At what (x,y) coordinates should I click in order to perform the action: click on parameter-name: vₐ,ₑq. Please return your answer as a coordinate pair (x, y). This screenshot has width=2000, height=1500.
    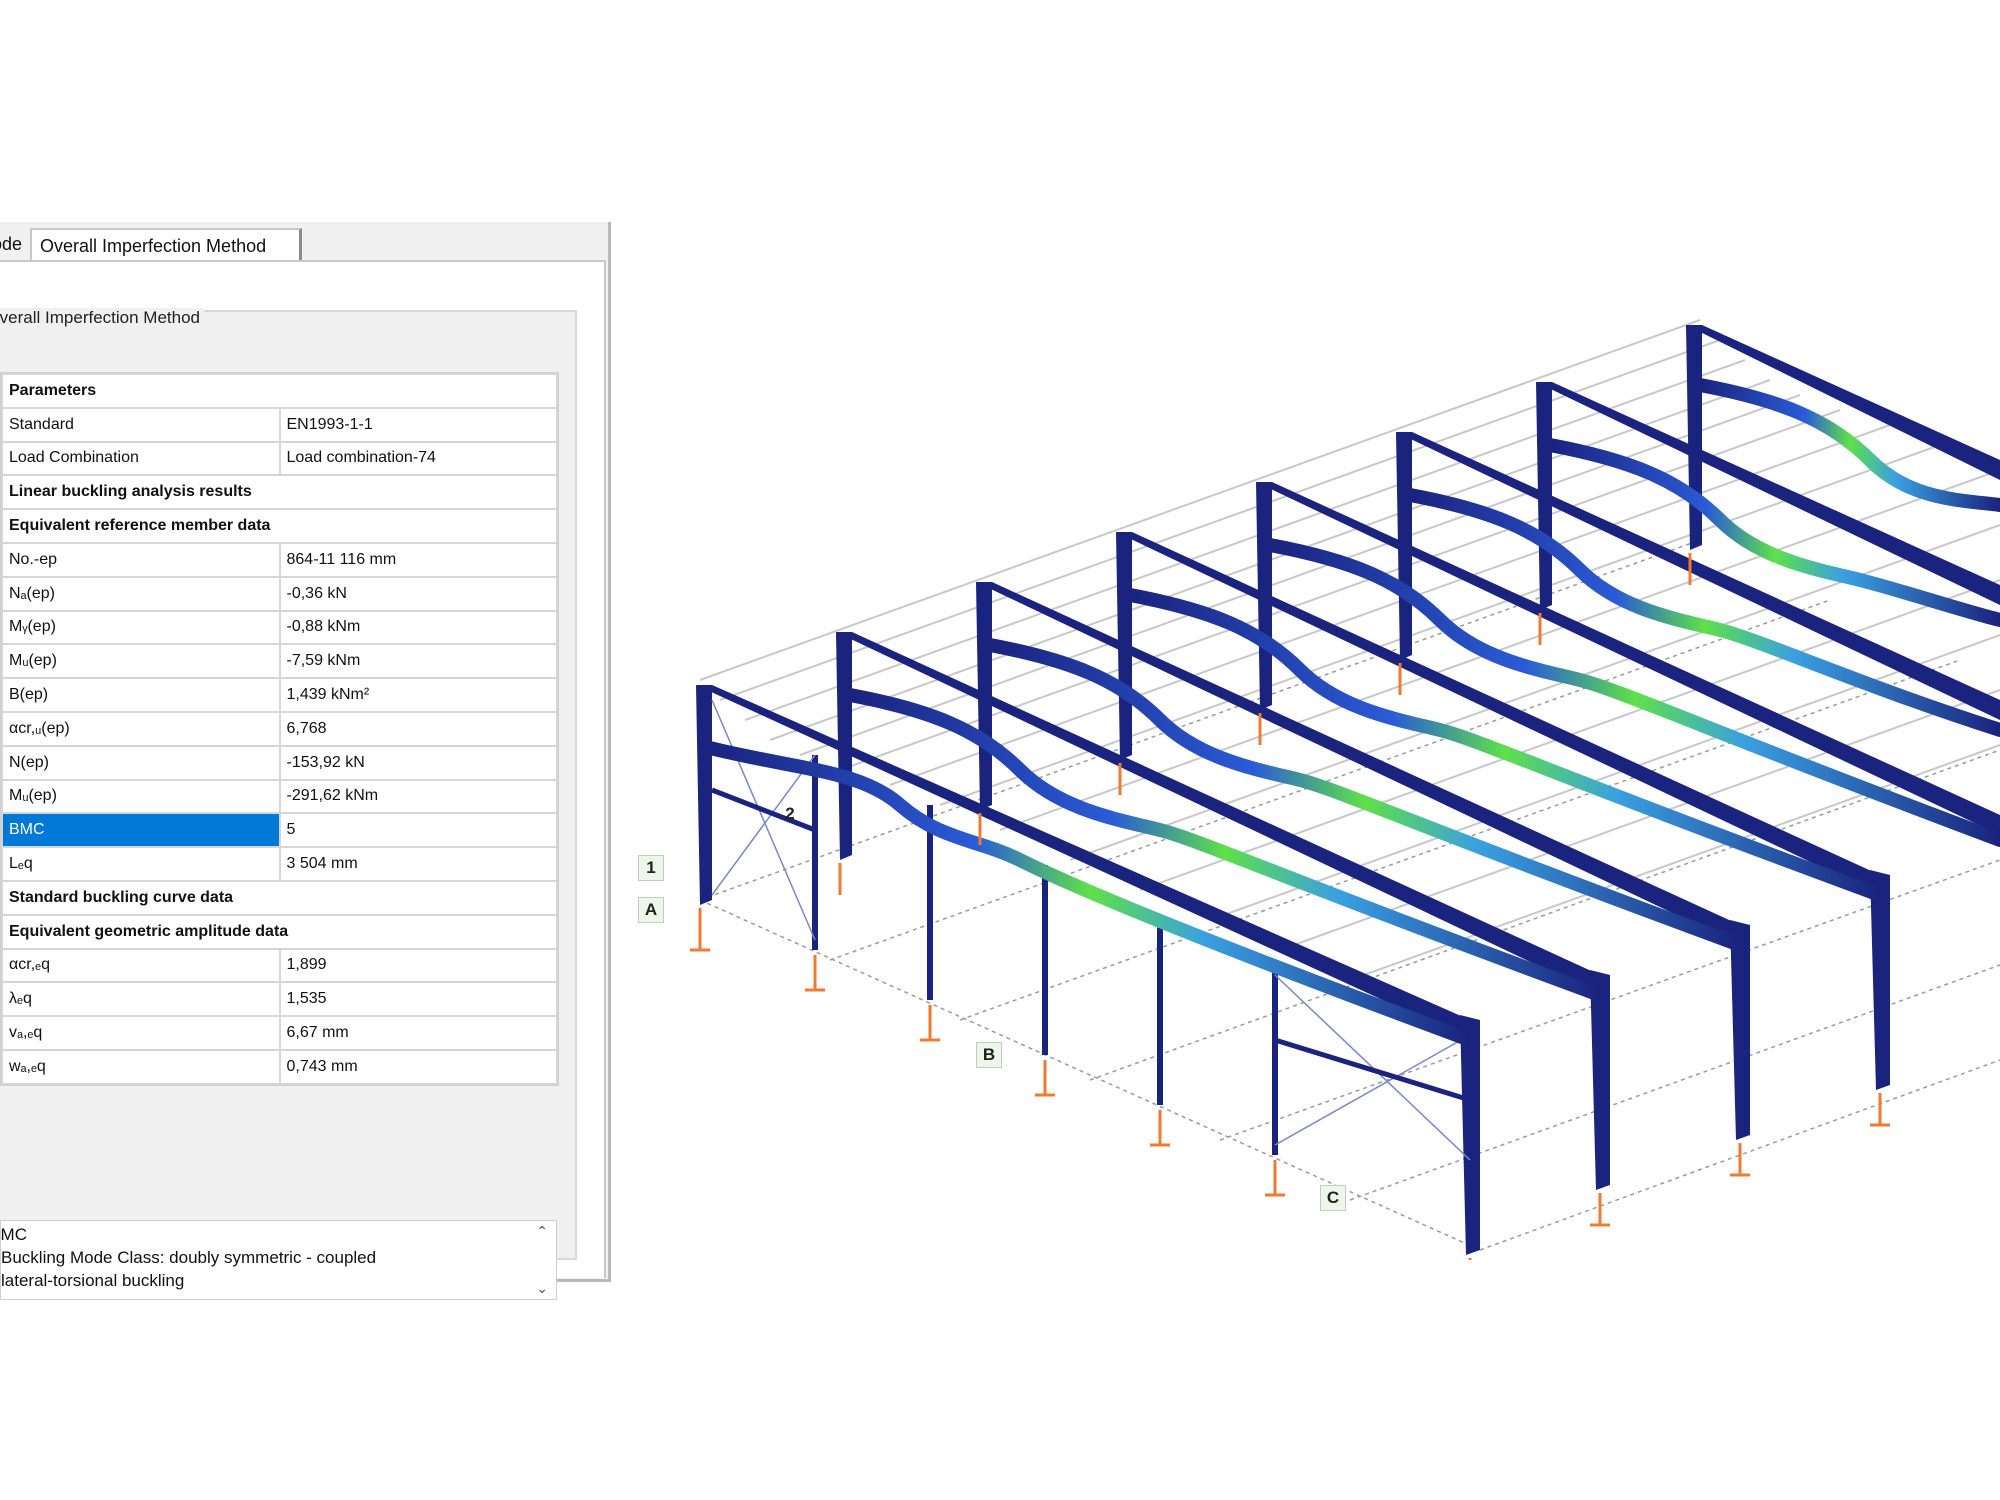
    Looking at the image, I should click on (141, 1033).